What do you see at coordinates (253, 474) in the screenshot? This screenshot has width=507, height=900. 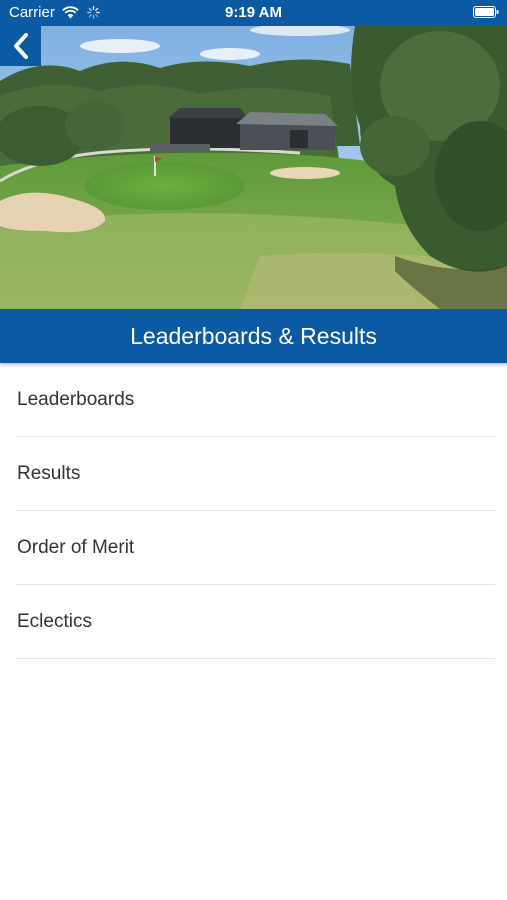 I see `menu-item-results: Results` at bounding box center [253, 474].